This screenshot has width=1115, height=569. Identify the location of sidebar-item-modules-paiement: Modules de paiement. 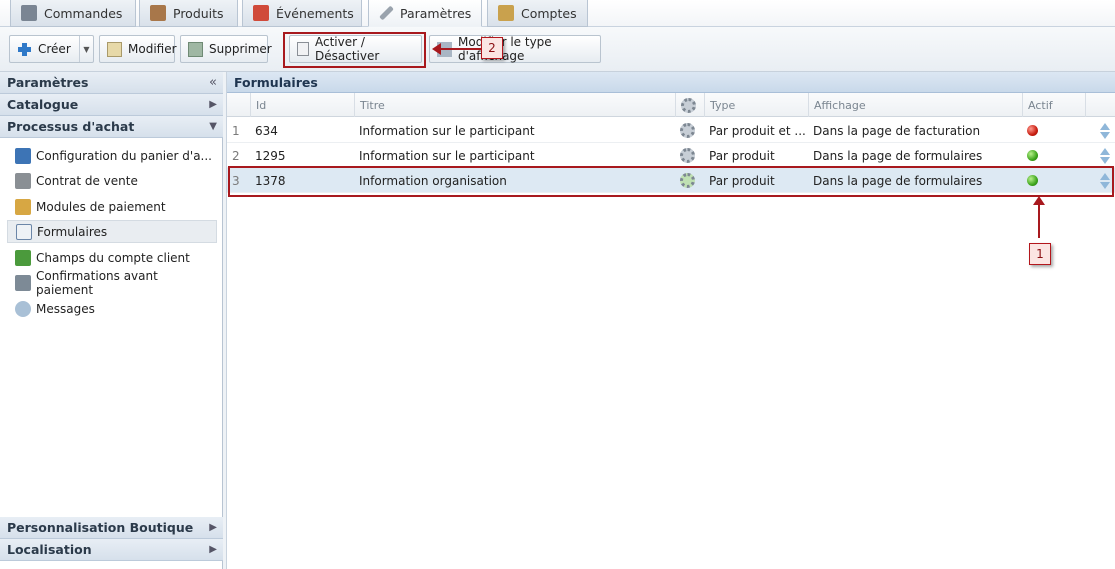
(112, 206).